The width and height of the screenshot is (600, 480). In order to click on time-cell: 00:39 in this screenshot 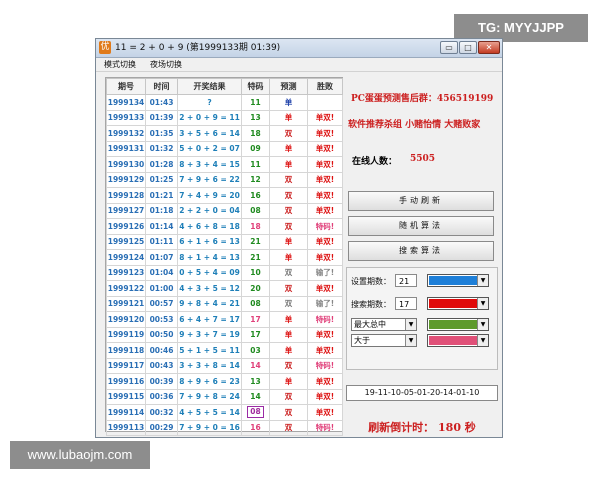, I will do `click(161, 381)`.